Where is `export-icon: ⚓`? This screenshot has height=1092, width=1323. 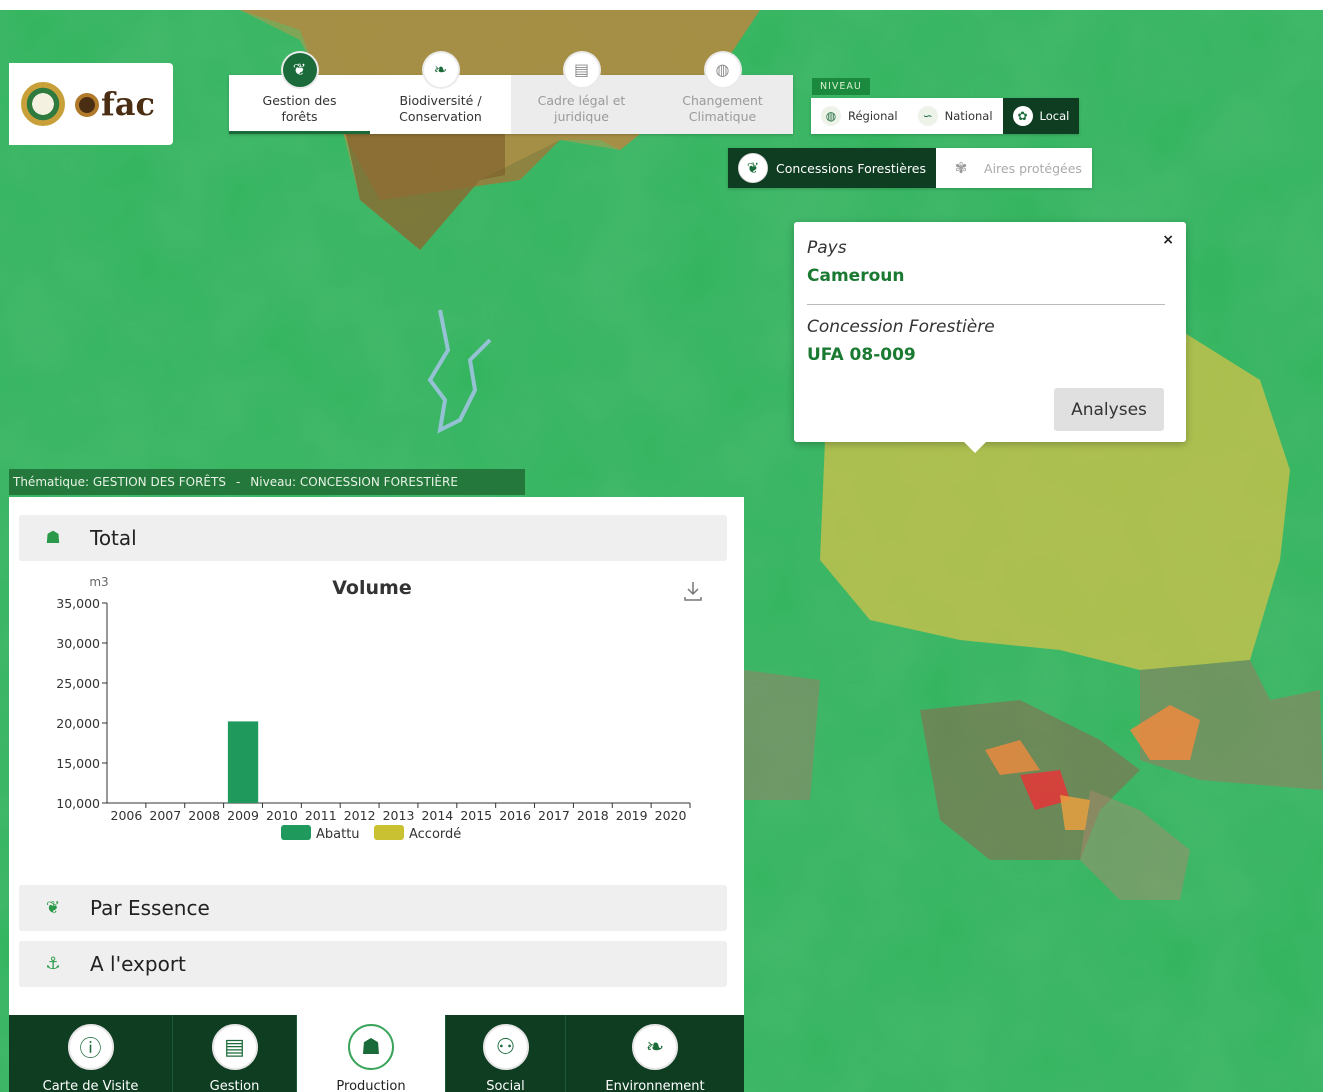 export-icon: ⚓ is located at coordinates (53, 964).